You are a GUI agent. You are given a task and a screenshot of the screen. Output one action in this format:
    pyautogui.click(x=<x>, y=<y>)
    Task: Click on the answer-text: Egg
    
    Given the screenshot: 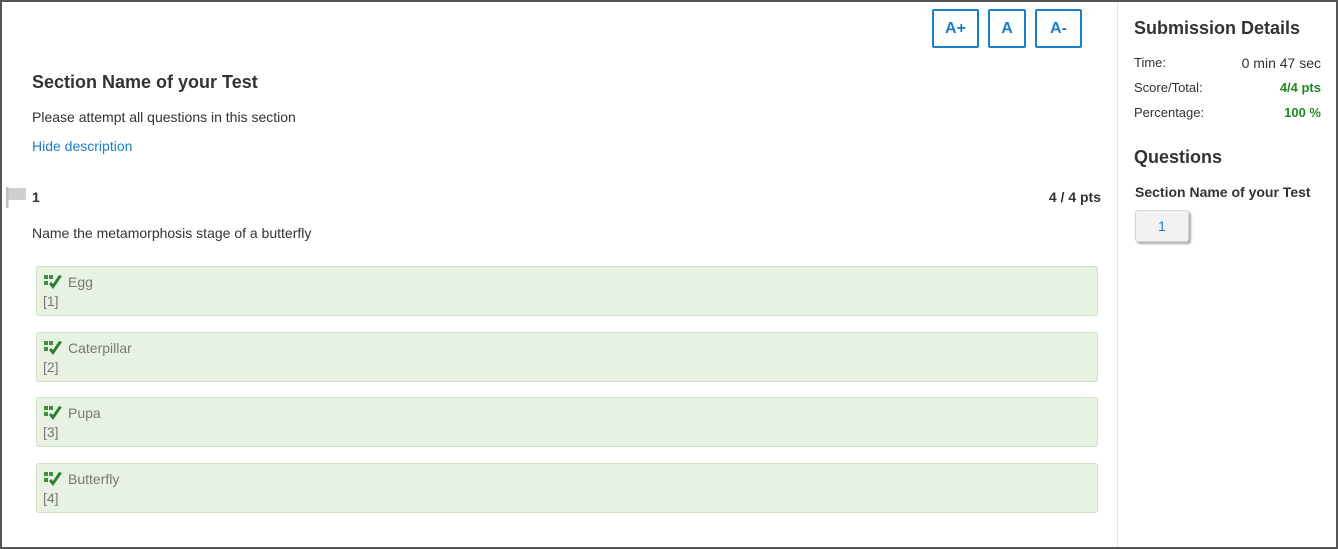 What is the action you would take?
    pyautogui.click(x=80, y=282)
    